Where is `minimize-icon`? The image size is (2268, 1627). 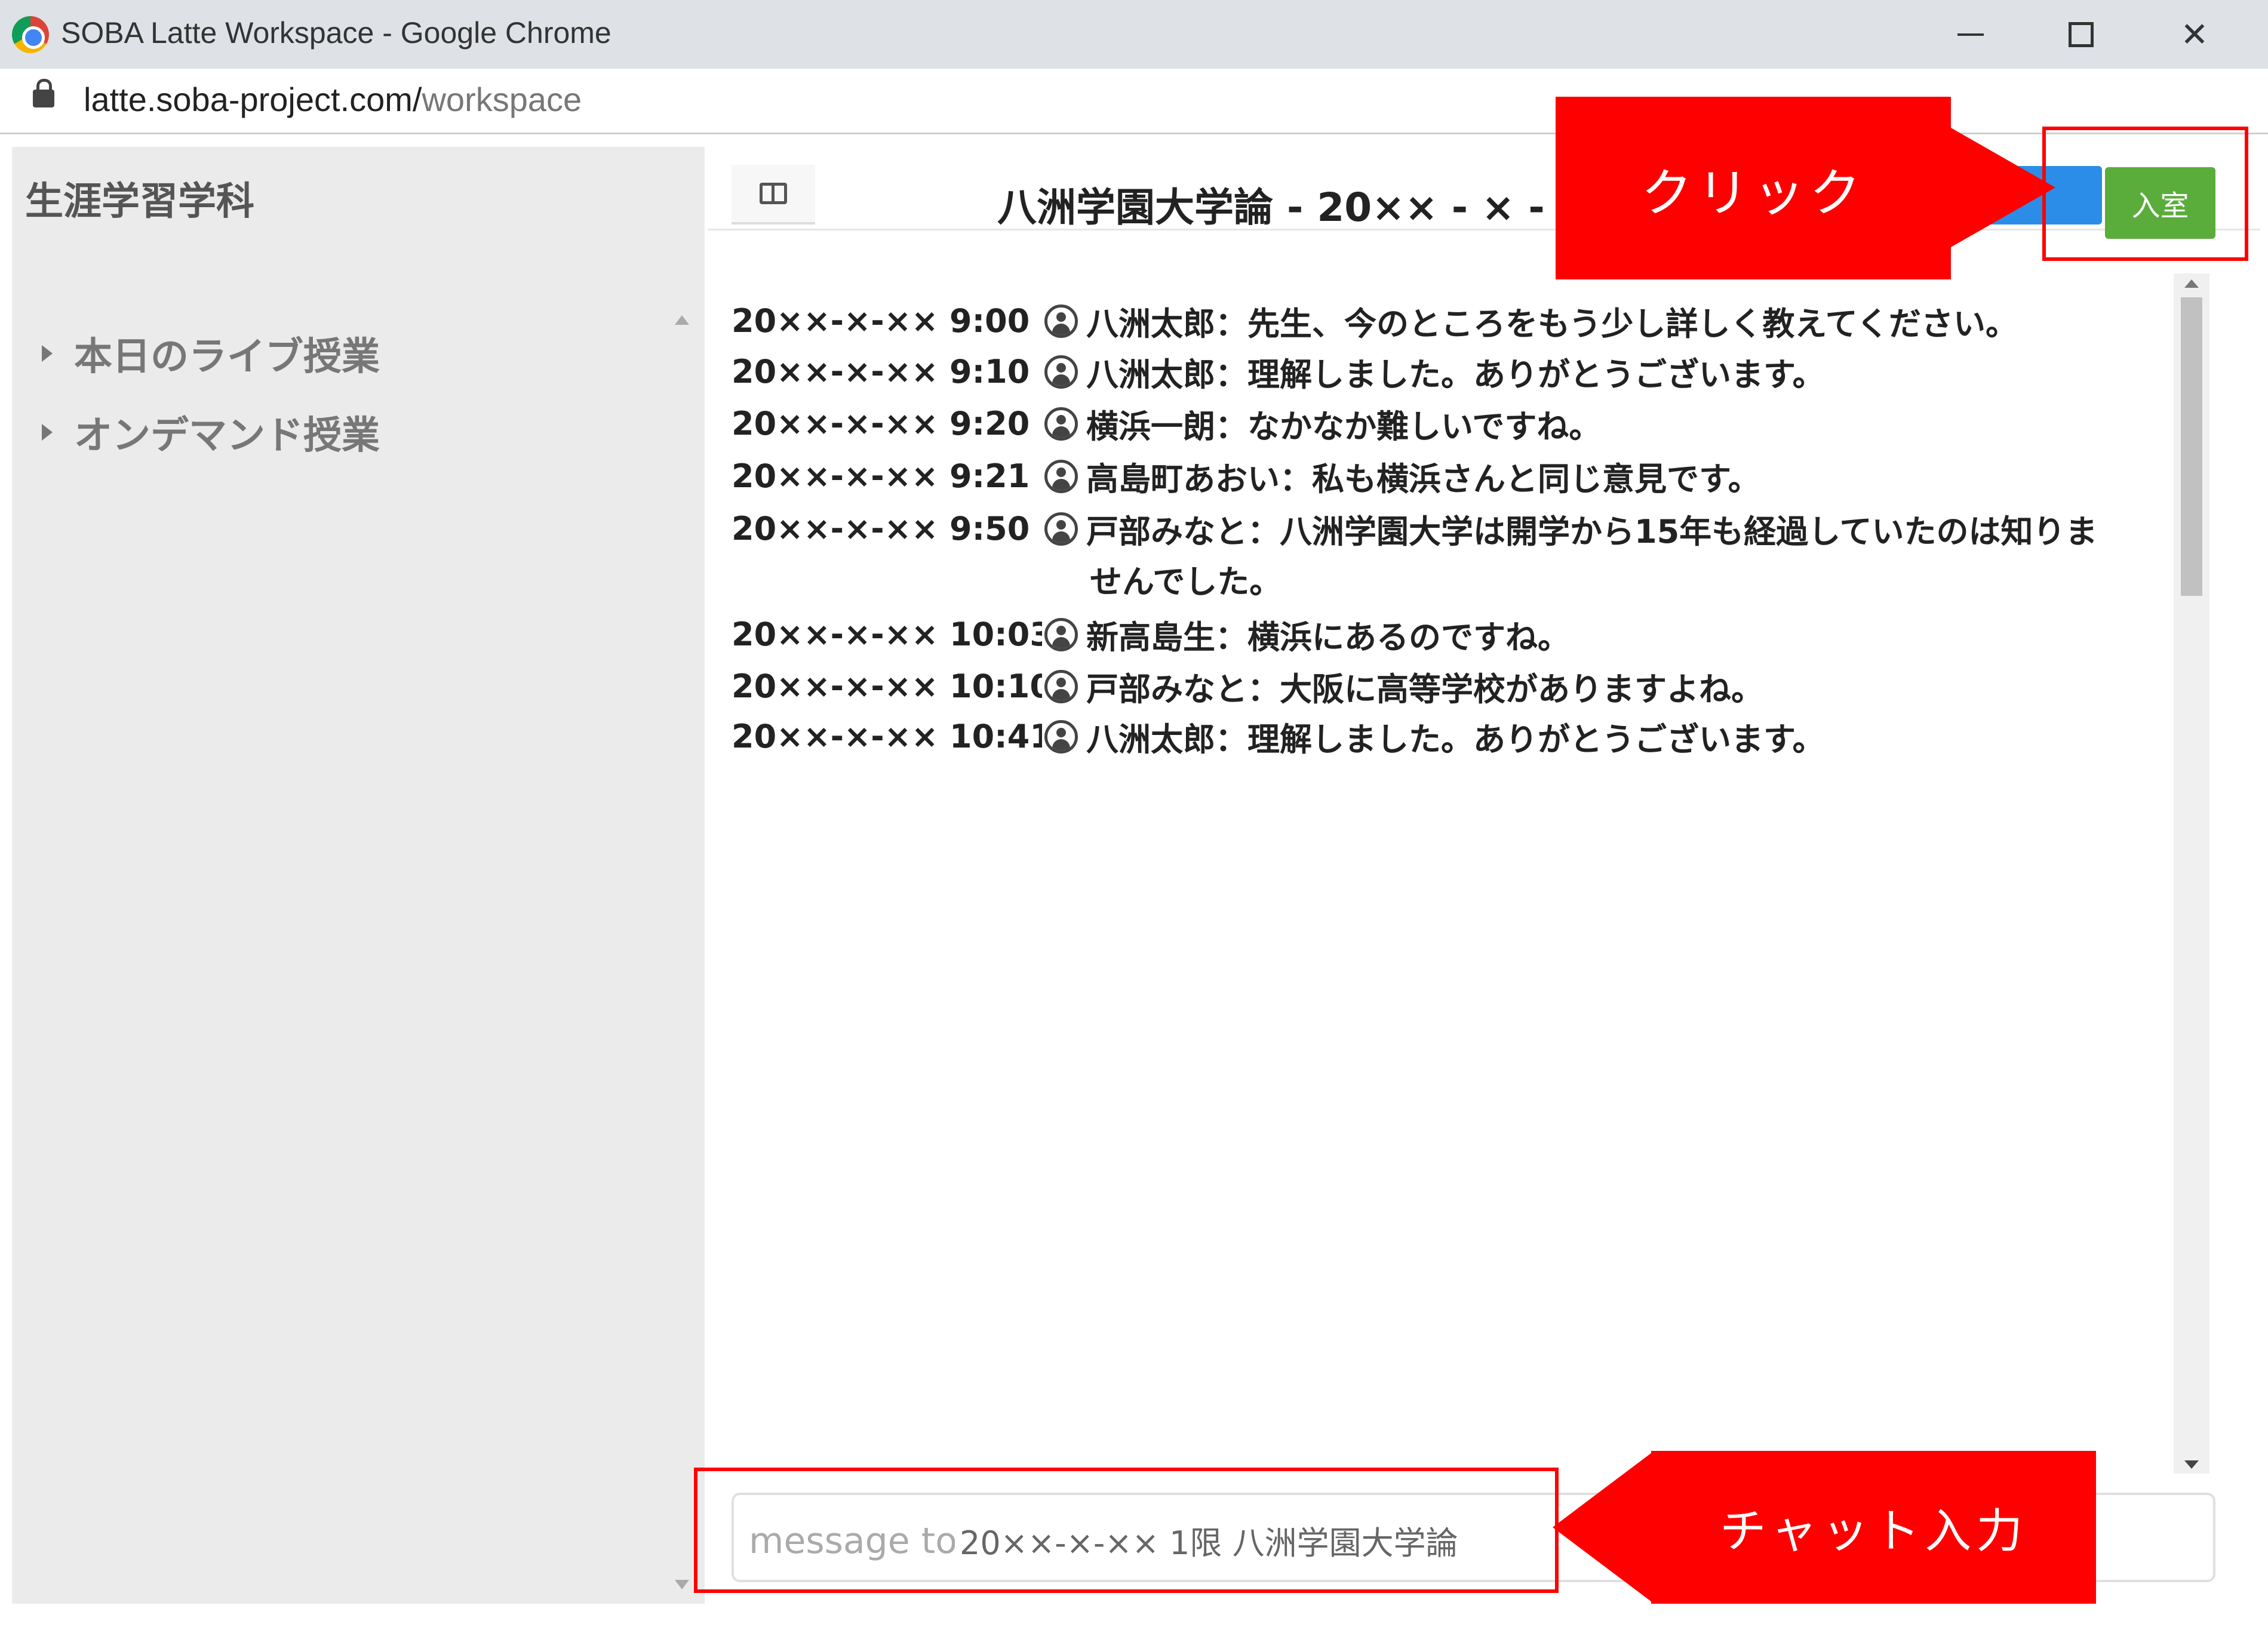
minimize-icon is located at coordinates (1970, 34).